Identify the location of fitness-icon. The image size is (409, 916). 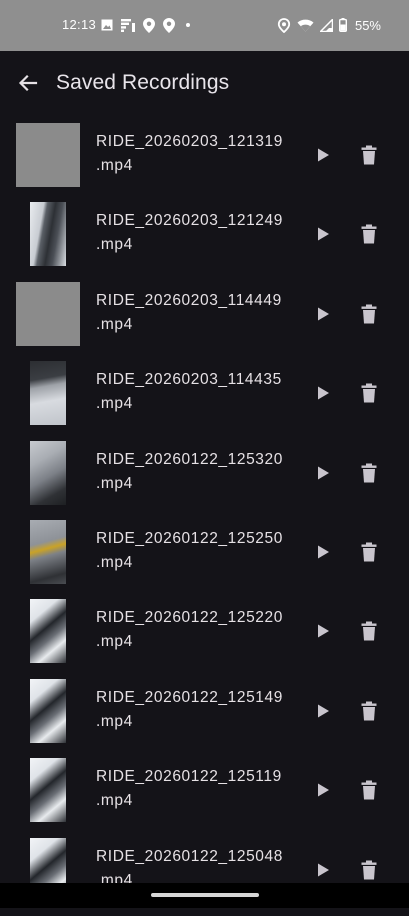
(128, 25).